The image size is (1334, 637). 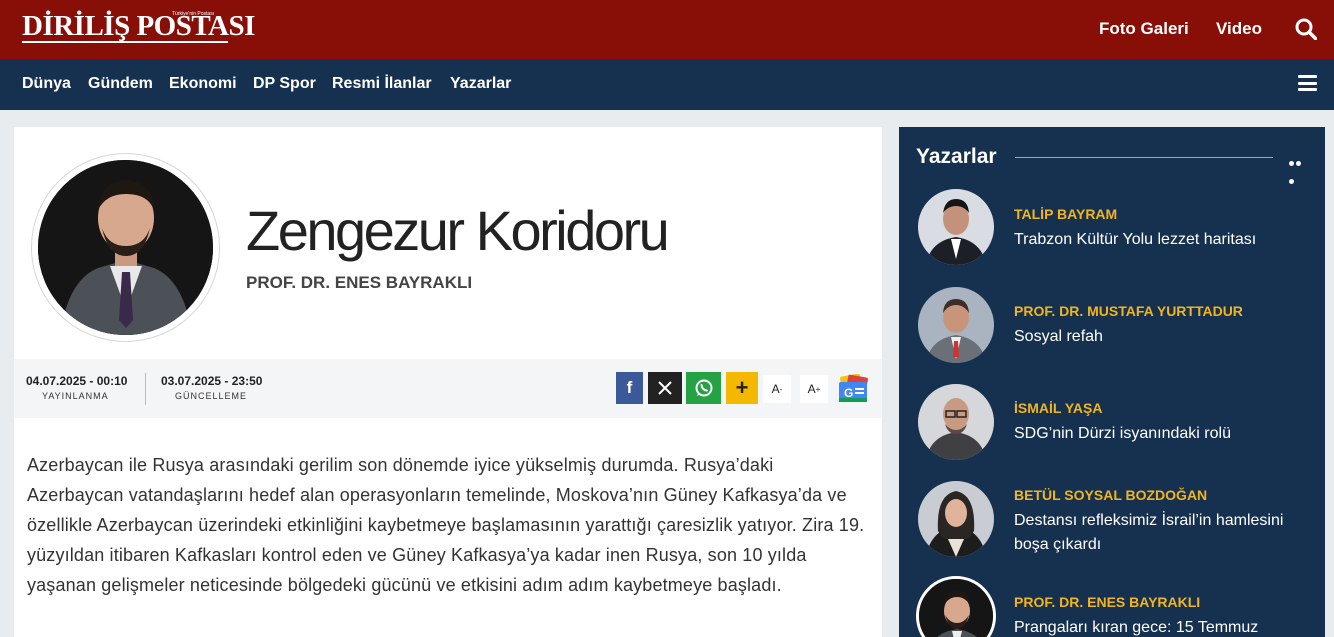 What do you see at coordinates (125, 42) in the screenshot?
I see `logo-underline` at bounding box center [125, 42].